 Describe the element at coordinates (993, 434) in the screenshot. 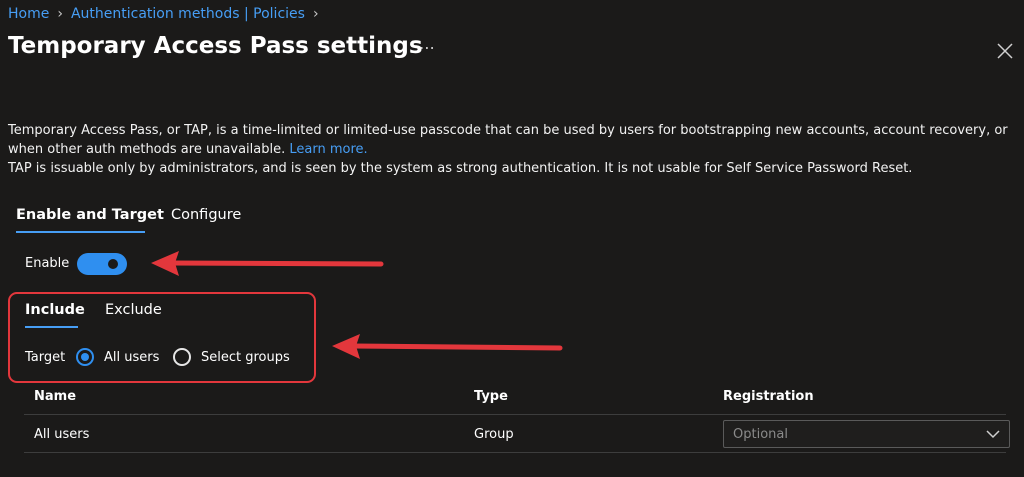

I see `chevron-down-icon` at that location.